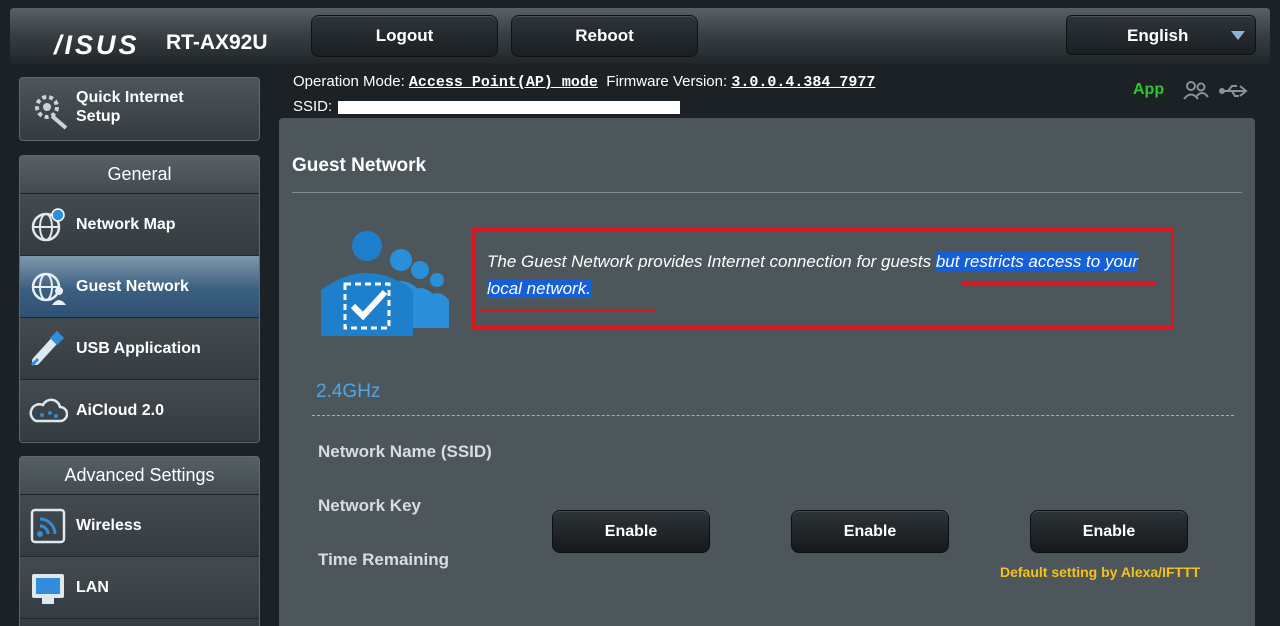  Describe the element at coordinates (48, 411) in the screenshot. I see `cloud-icon` at that location.